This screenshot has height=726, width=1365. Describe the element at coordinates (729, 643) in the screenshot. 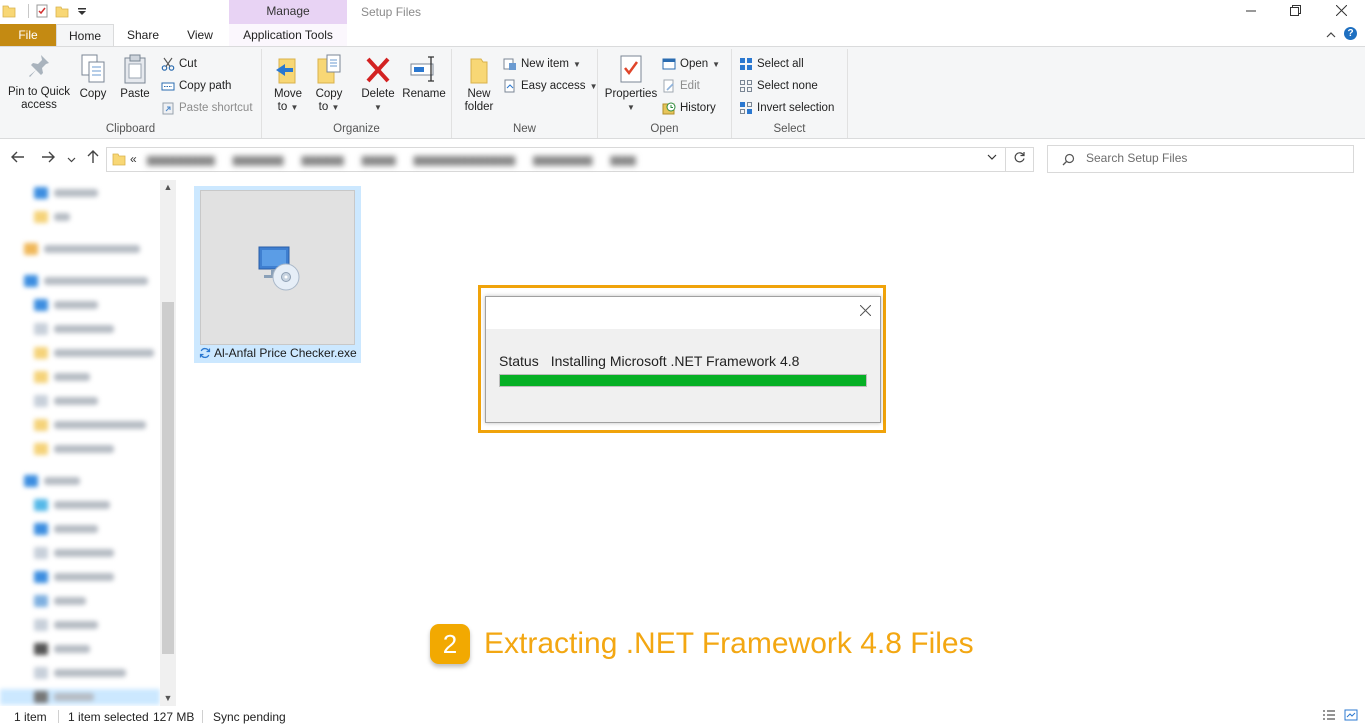

I see `step-caption-text: Extracting .NET Framework 4.8 Files` at that location.